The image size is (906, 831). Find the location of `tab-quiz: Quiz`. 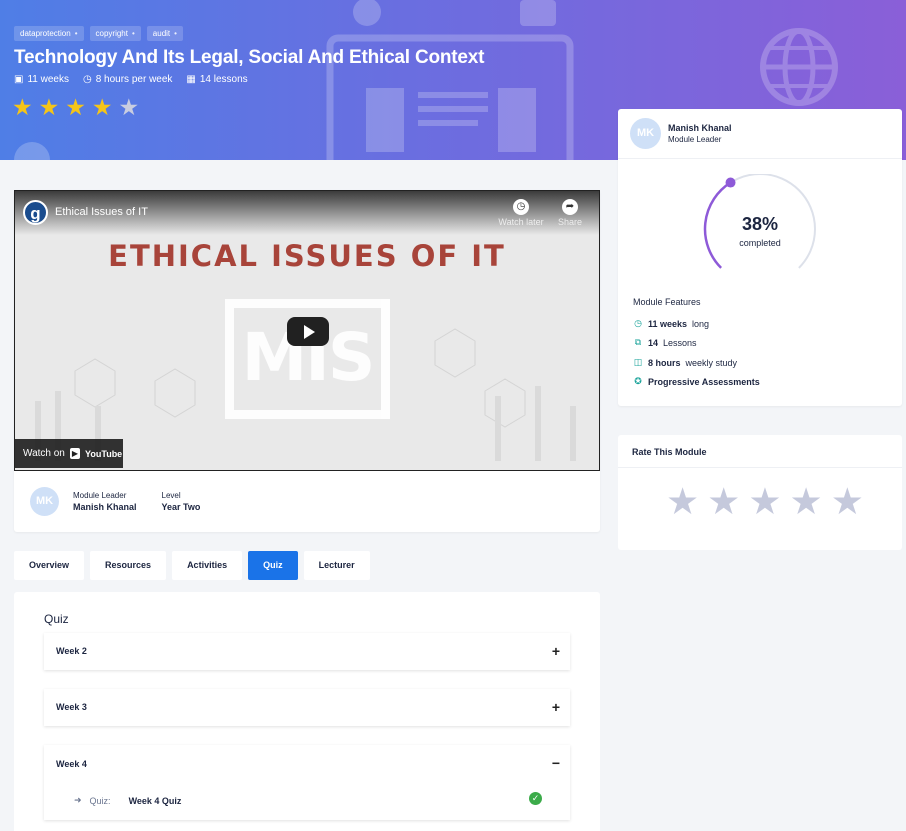

tab-quiz: Quiz is located at coordinates (273, 565).